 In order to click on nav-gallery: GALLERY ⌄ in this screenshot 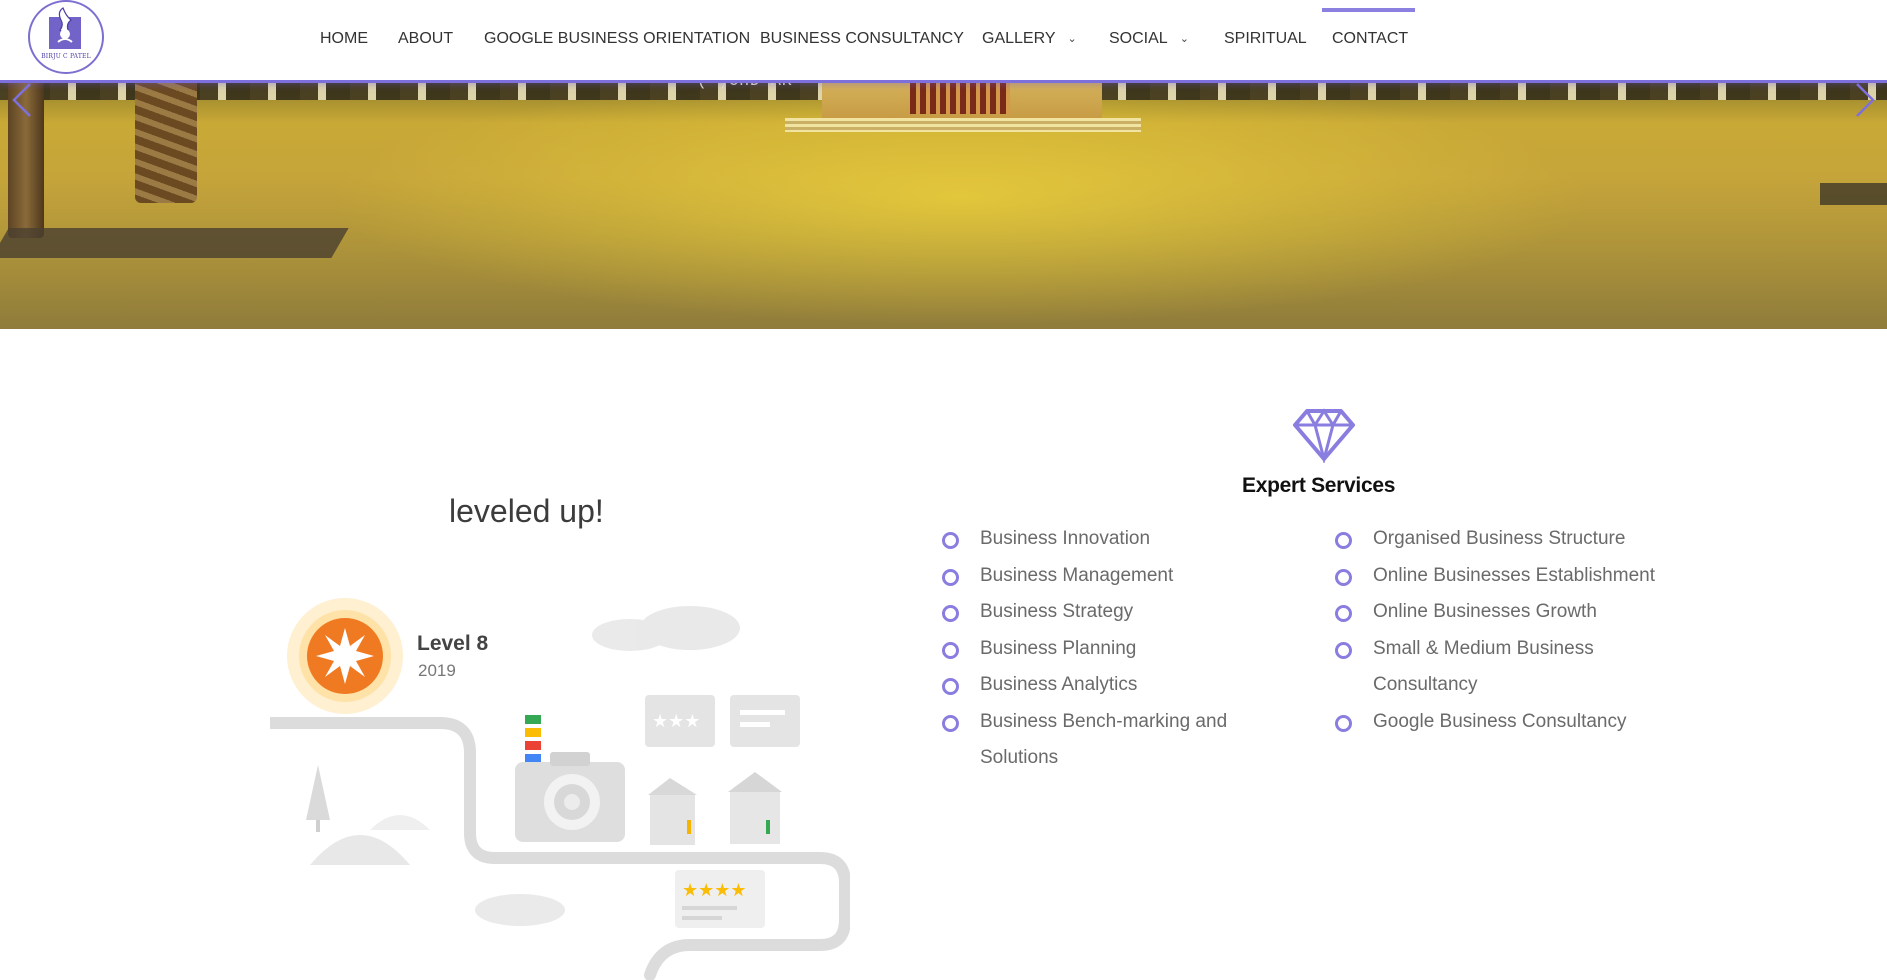, I will do `click(1029, 39)`.